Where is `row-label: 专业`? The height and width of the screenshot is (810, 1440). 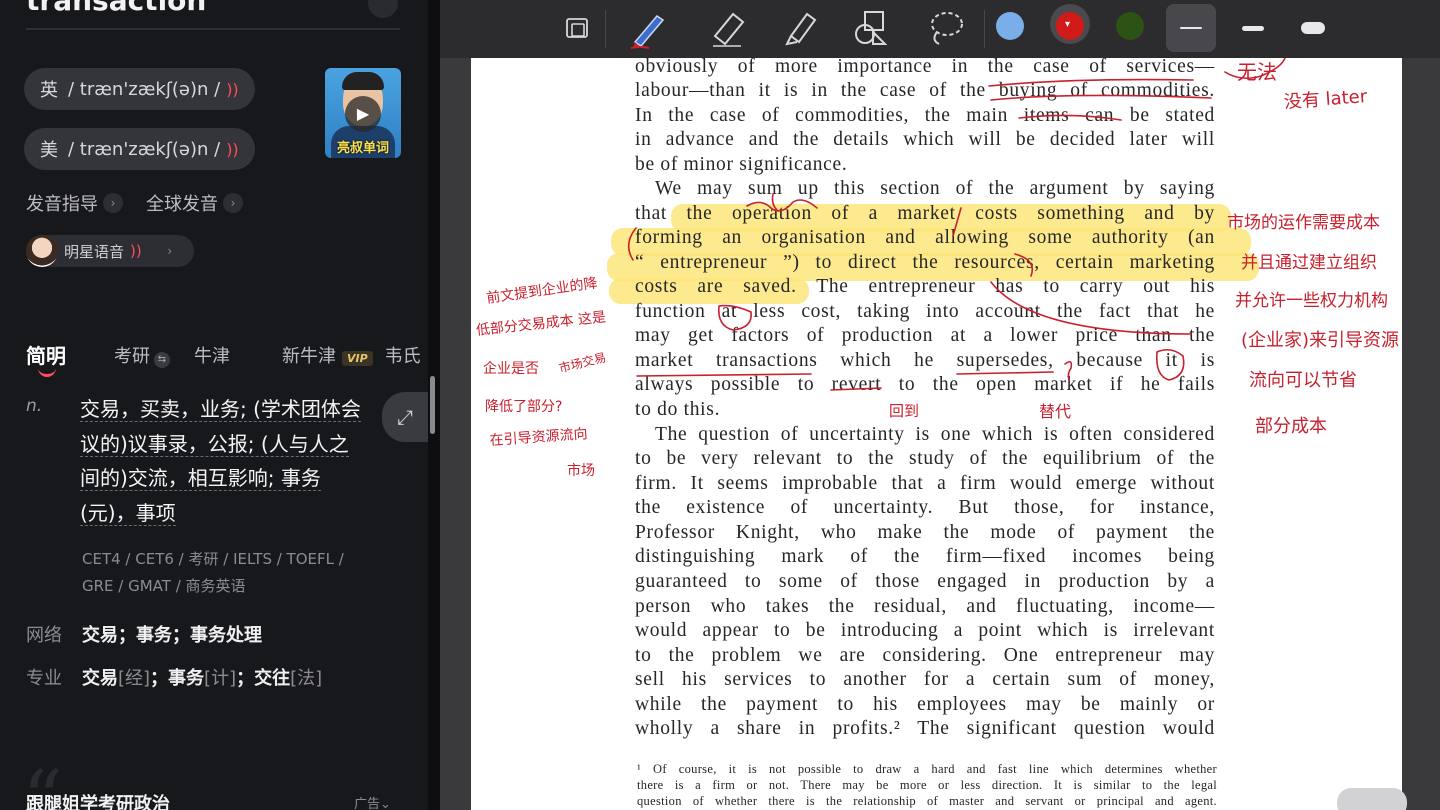
row-label: 专业 is located at coordinates (44, 678).